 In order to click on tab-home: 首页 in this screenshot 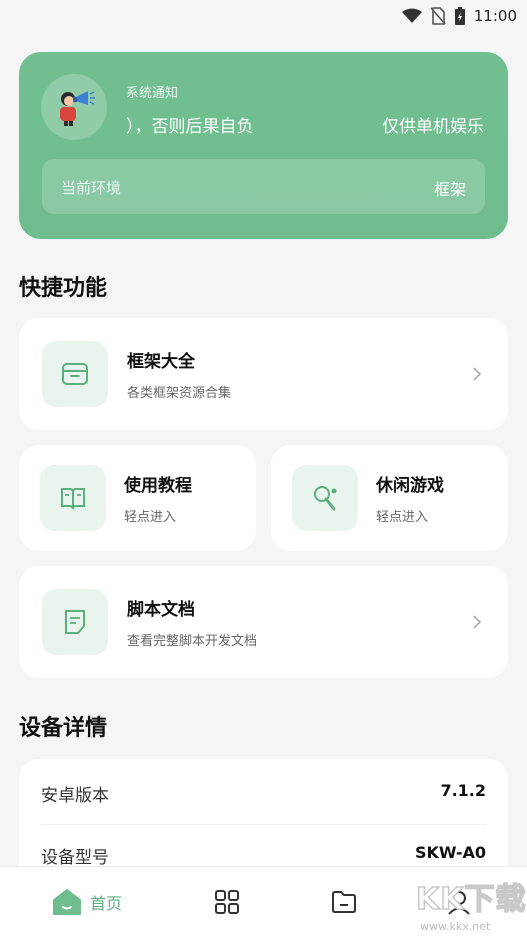, I will do `click(87, 901)`.